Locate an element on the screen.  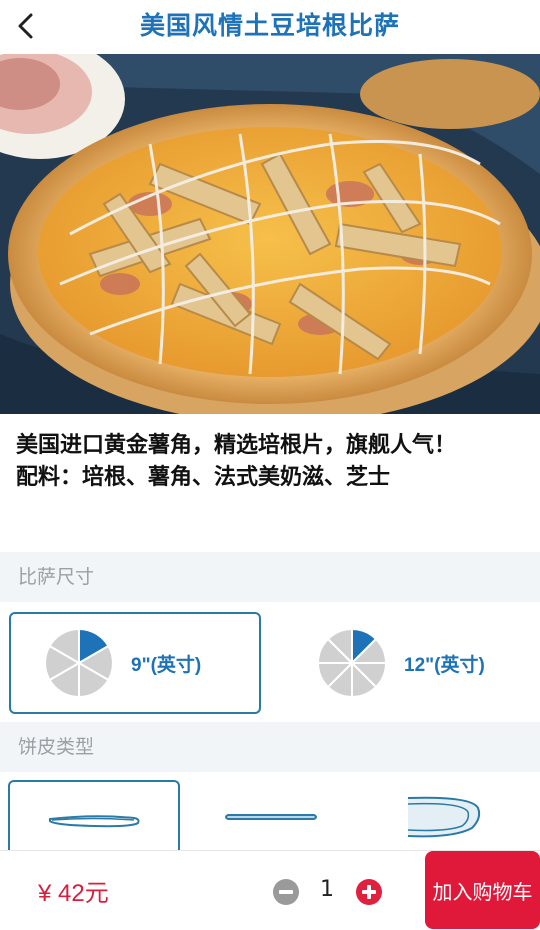
add-to-cart-button: 加入购物车 is located at coordinates (482, 890).